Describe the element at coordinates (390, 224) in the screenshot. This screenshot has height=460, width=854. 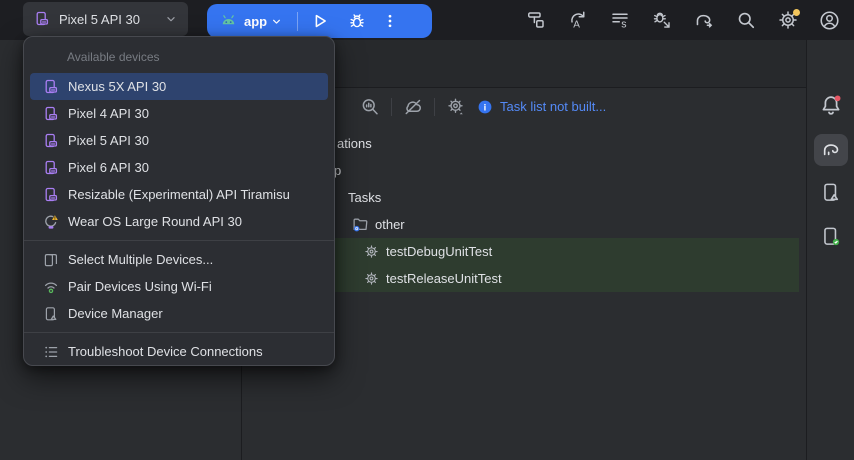
I see `tree-label: other` at that location.